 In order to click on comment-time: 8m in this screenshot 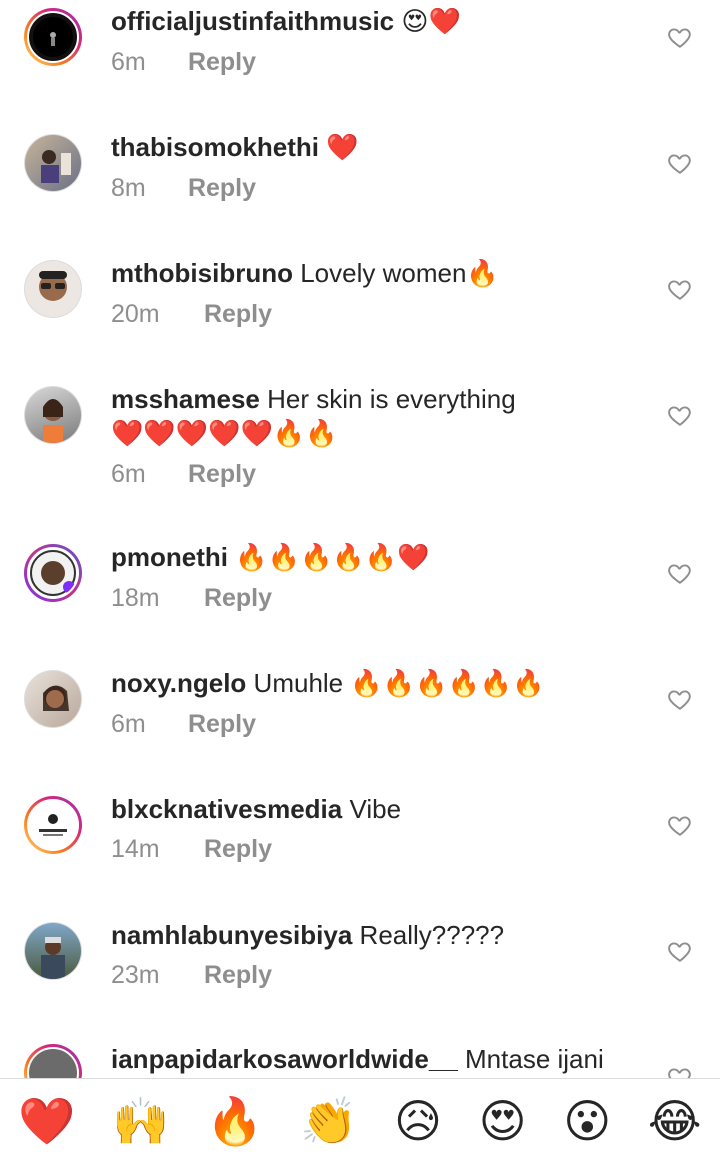, I will do `click(128, 188)`.